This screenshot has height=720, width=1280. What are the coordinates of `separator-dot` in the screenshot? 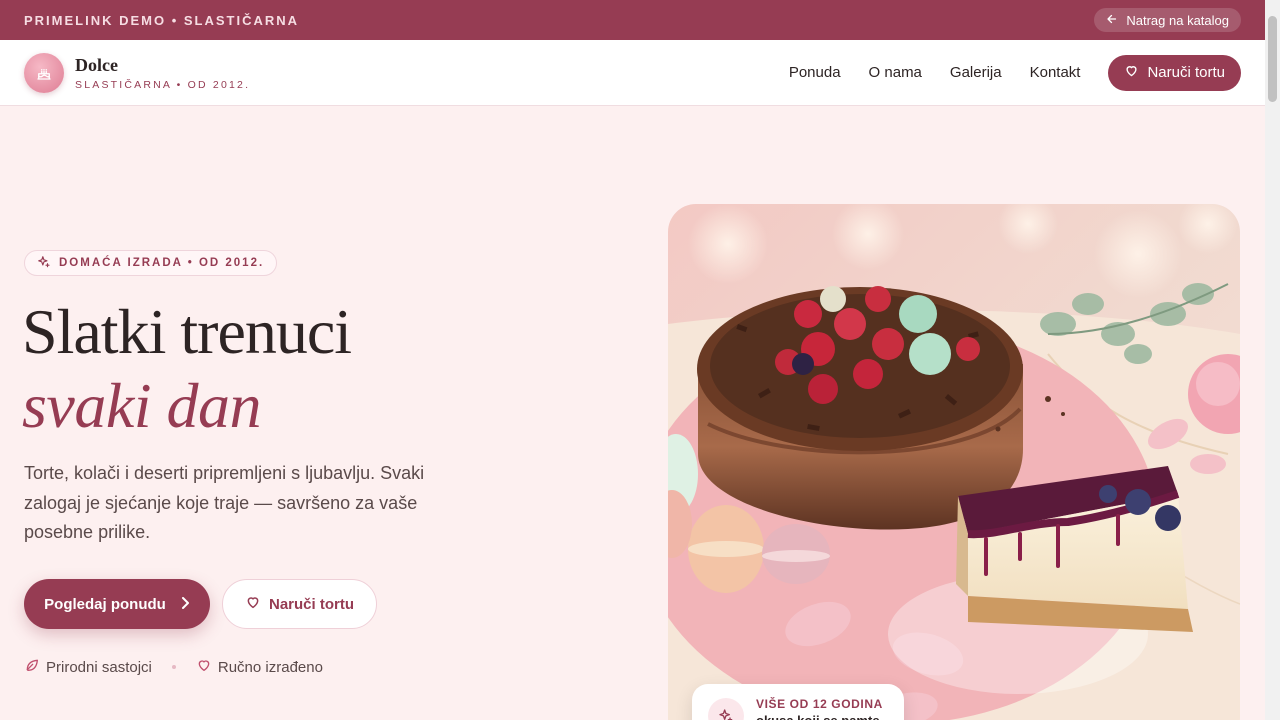 It's located at (173, 667).